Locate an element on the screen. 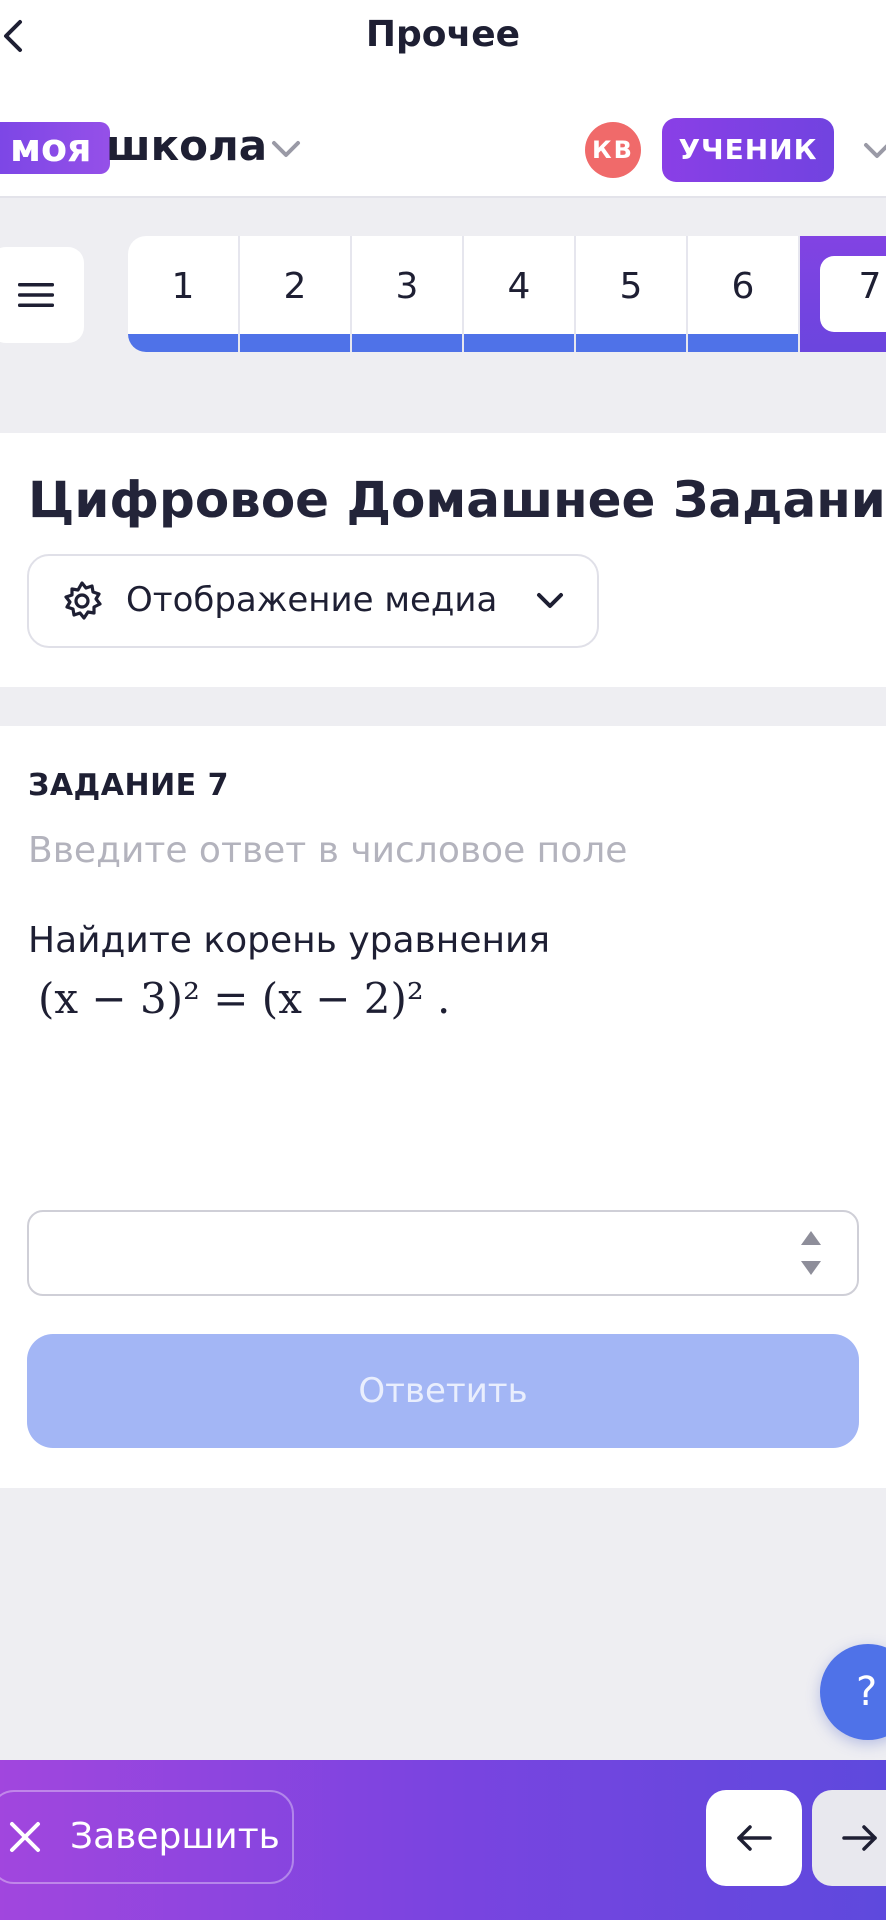 The height and width of the screenshot is (1920, 886). media-dropdown-label: Отображение медиа is located at coordinates (312, 600).